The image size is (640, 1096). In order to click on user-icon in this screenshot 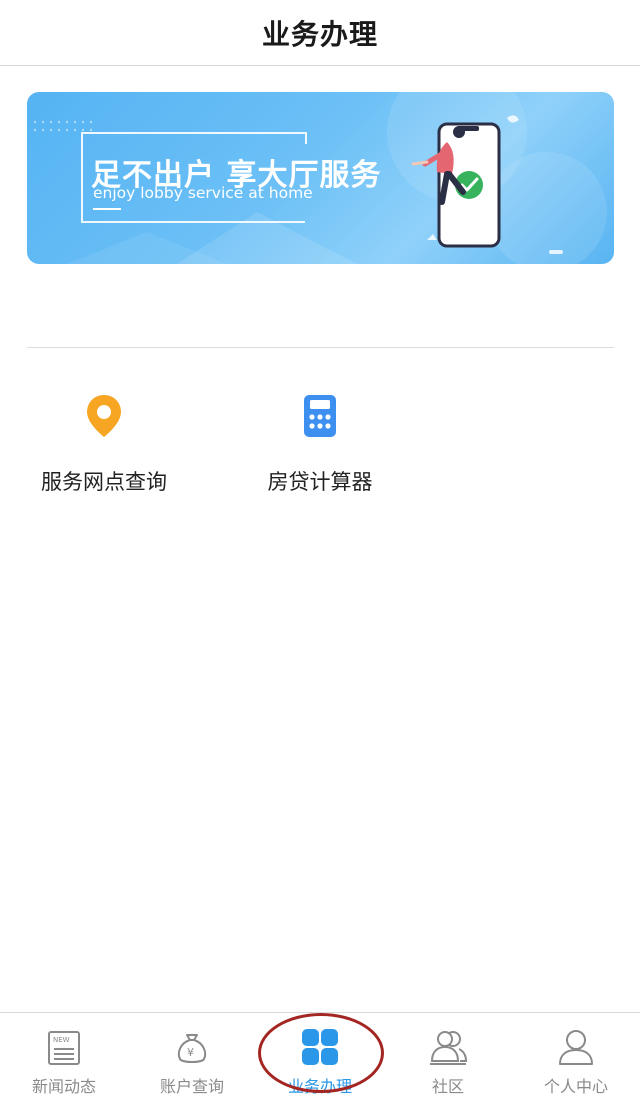, I will do `click(576, 1047)`.